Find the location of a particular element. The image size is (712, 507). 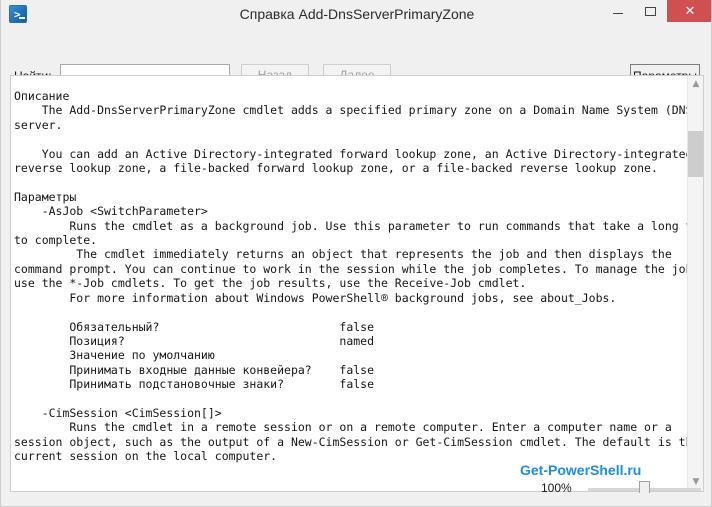

window-bottom-strip is located at coordinates (356, 499).